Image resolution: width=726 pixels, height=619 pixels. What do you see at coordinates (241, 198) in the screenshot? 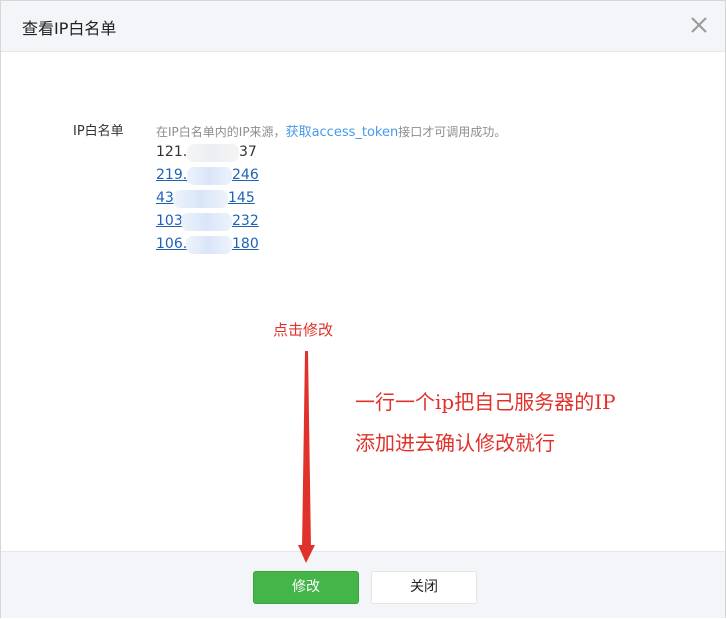
I see `ip-suffix: 145` at bounding box center [241, 198].